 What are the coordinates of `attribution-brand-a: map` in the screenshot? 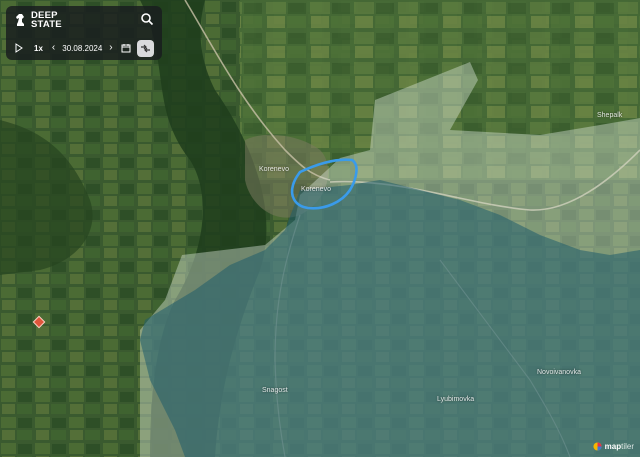 It's located at (613, 446).